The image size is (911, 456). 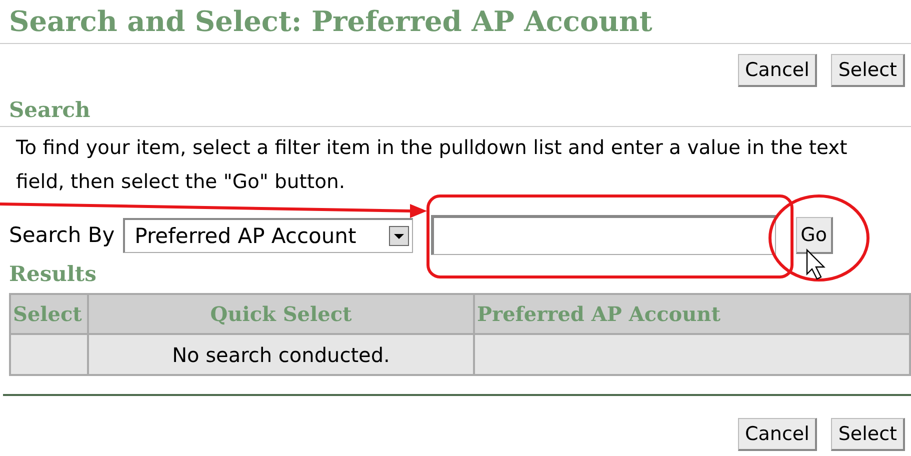 What do you see at coordinates (692, 314) in the screenshot?
I see `column-header: Preferred AP Account` at bounding box center [692, 314].